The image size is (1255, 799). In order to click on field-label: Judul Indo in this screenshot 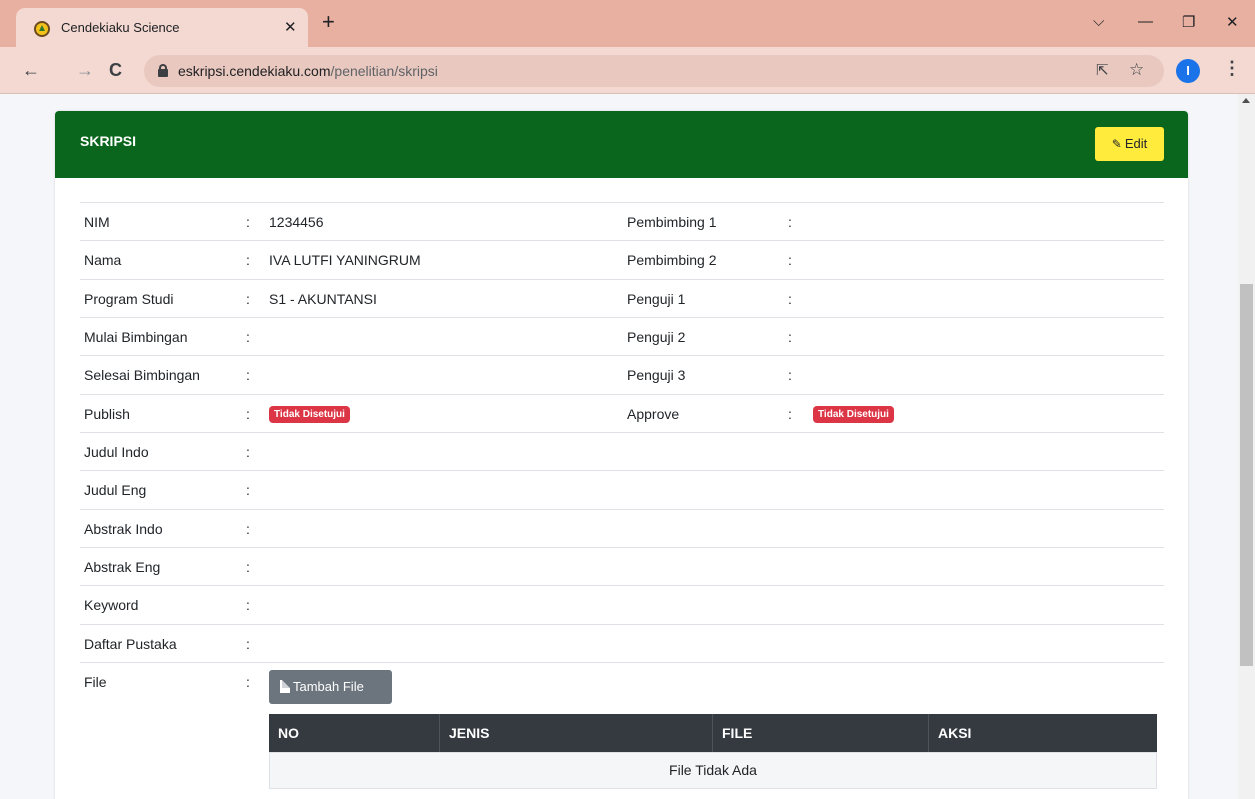, I will do `click(116, 452)`.